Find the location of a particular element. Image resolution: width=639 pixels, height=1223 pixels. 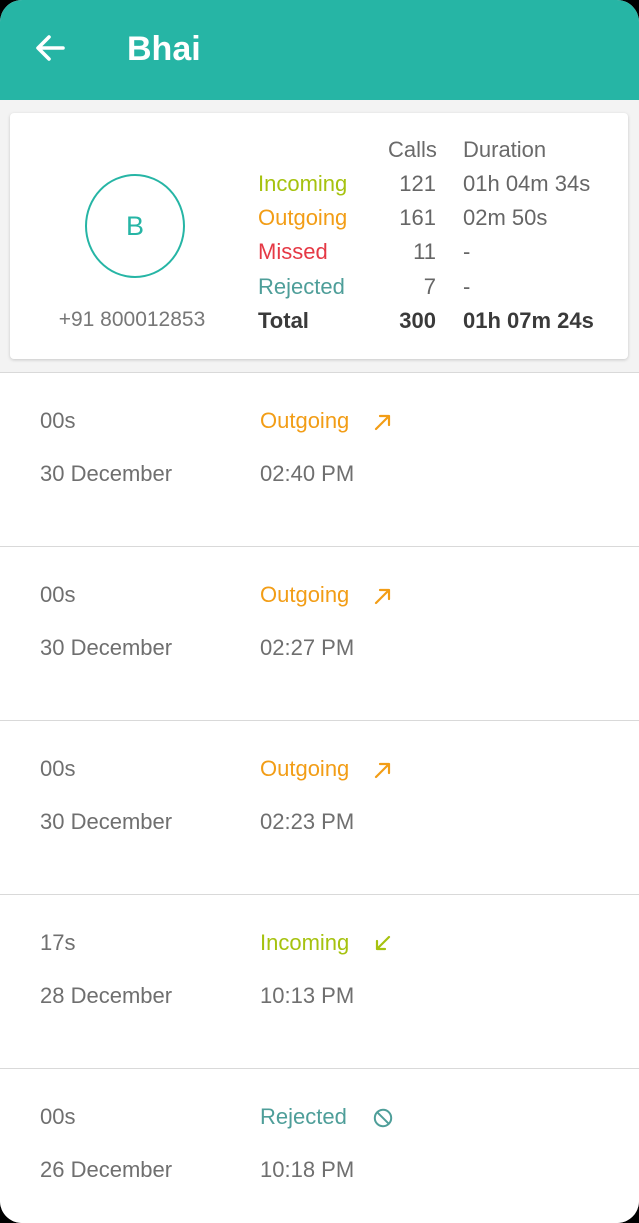

stats-row-outgoing: Outgoing 161 02m 50s is located at coordinates (319, 218).